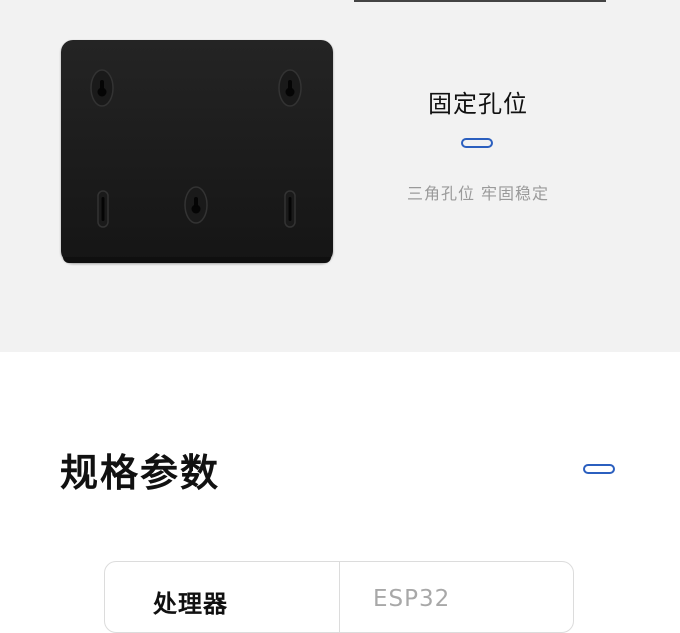 Image resolution: width=680 pixels, height=633 pixels. I want to click on feature-title: 固定孔位, so click(478, 104).